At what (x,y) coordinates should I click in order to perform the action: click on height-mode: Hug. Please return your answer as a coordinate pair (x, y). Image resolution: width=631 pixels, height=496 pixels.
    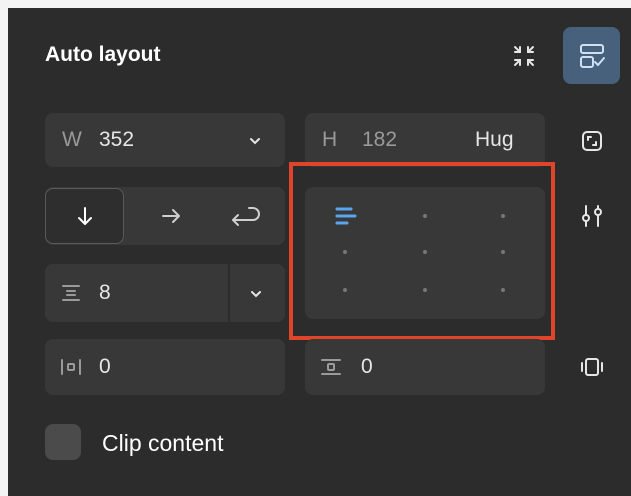
    Looking at the image, I should click on (494, 140).